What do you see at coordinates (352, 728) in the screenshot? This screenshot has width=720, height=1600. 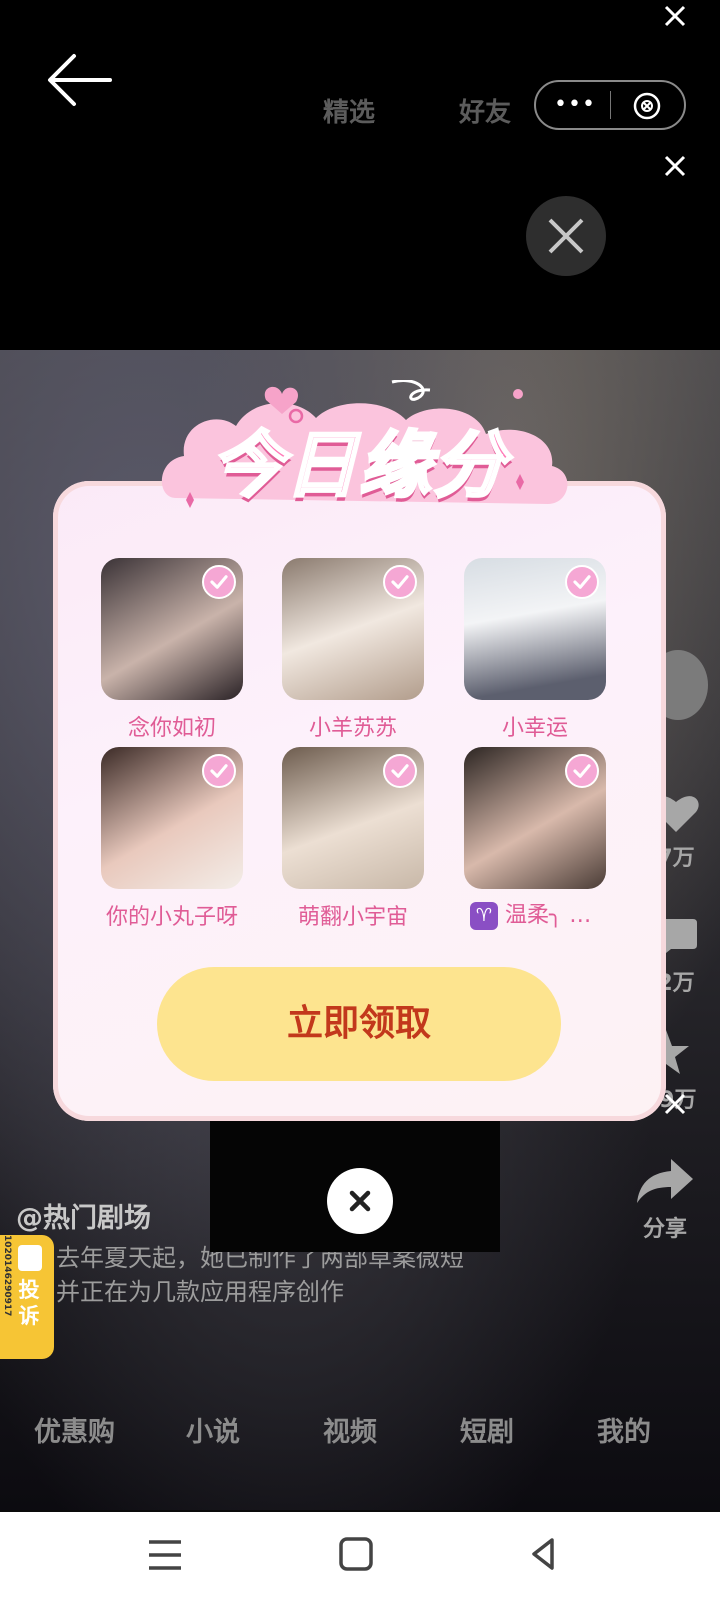 I see `profile-name: 小羊苏苏` at bounding box center [352, 728].